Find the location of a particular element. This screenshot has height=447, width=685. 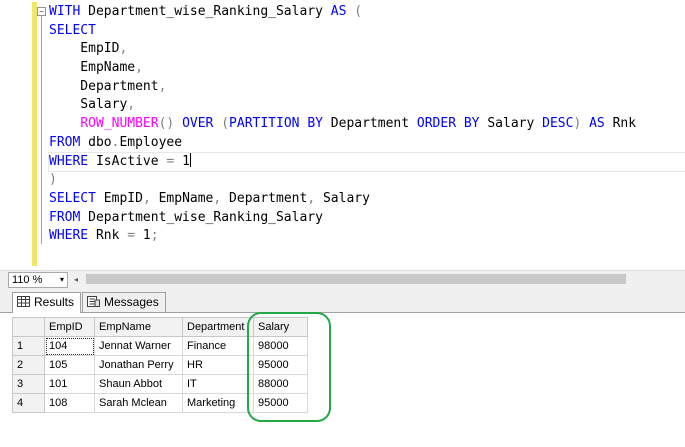

code-line: WITH Department_wise_Ranking_Salary AS ( is located at coordinates (367, 12).